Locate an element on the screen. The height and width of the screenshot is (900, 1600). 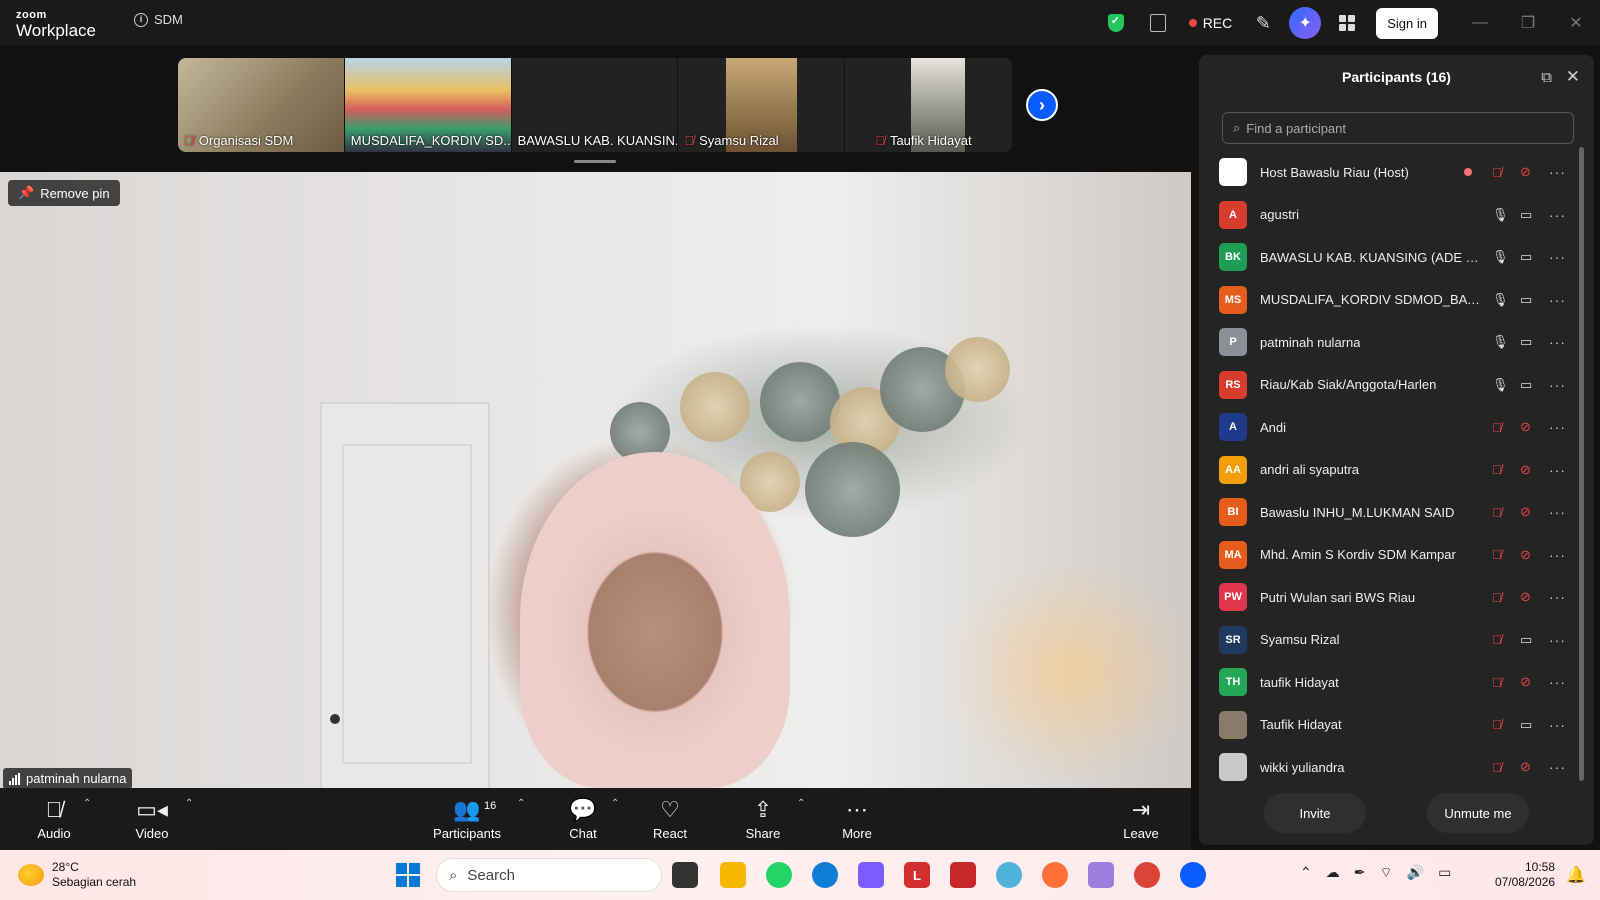
unmute-me-button: Unmute me is located at coordinates (1478, 813).